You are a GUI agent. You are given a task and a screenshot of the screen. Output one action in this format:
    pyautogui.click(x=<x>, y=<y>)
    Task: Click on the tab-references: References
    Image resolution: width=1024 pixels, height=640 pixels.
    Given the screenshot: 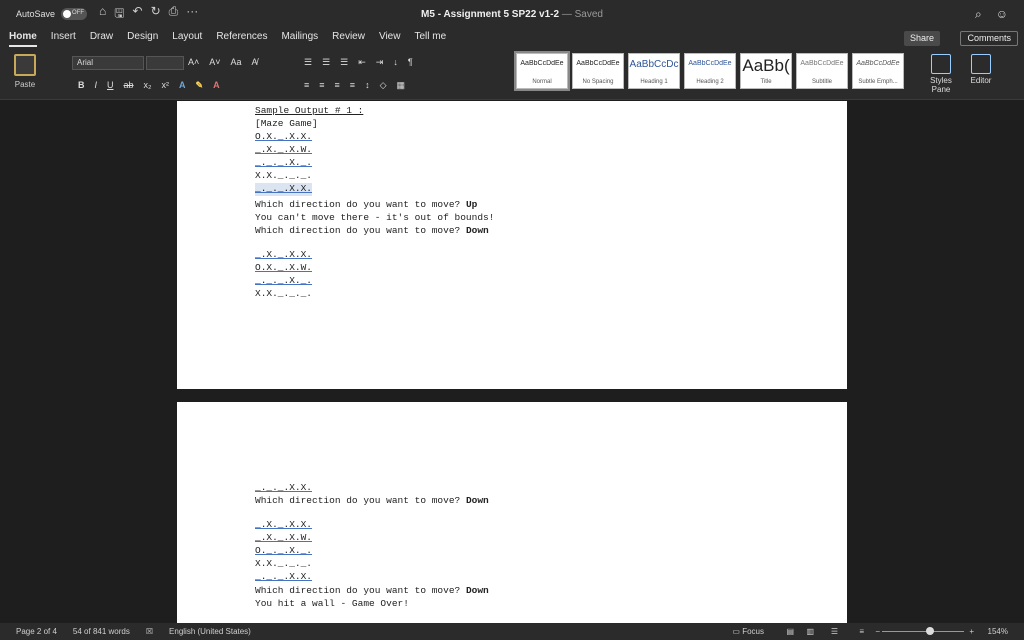 What is the action you would take?
    pyautogui.click(x=241, y=38)
    